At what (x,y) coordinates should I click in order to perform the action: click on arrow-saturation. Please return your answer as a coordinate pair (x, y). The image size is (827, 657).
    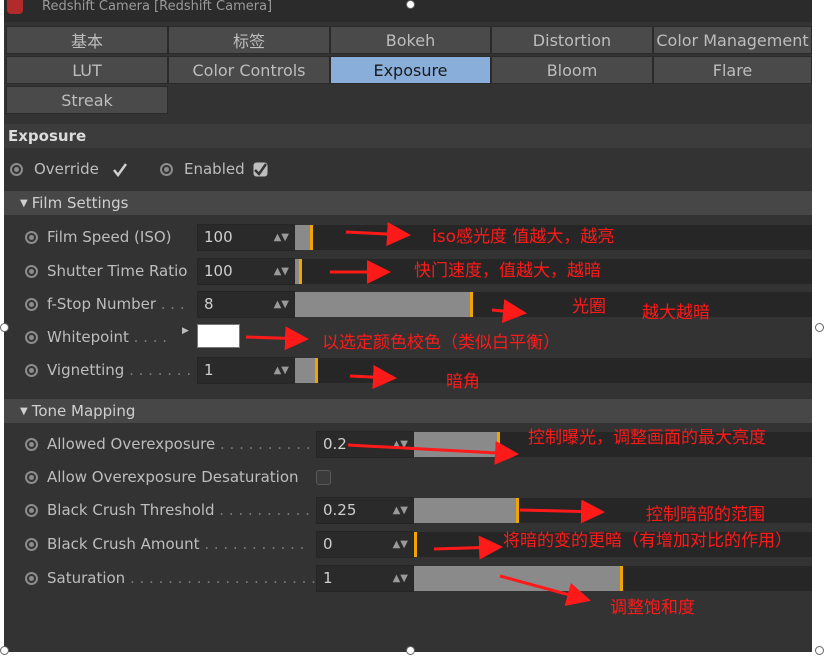
    Looking at the image, I should click on (545, 590).